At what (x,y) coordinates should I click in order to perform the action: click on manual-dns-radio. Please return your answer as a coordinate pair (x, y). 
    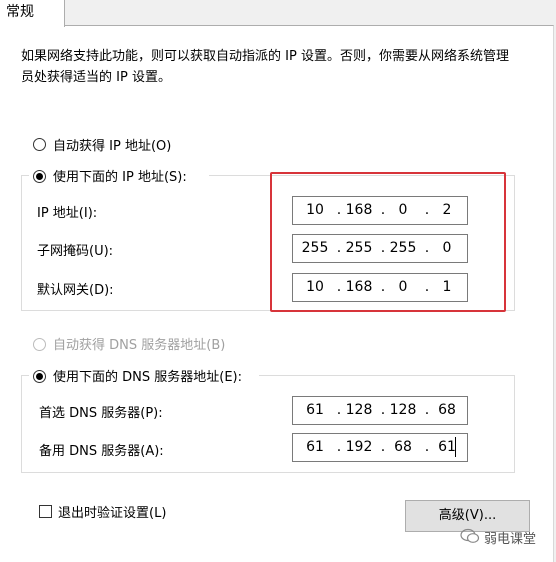
    Looking at the image, I should click on (39, 376).